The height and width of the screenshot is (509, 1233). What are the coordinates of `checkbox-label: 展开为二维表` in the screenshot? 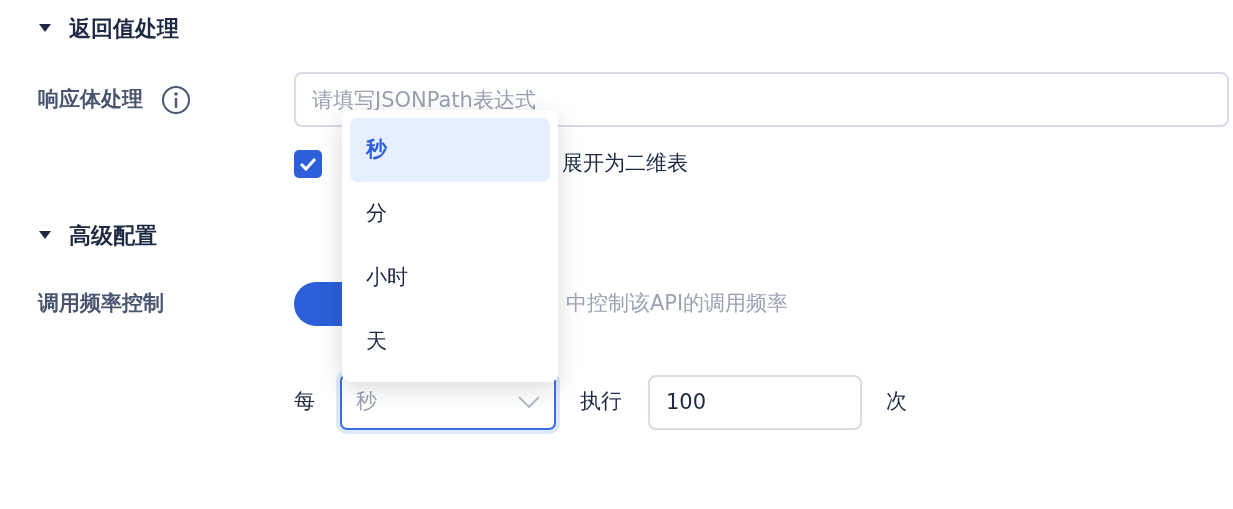 It's located at (625, 164).